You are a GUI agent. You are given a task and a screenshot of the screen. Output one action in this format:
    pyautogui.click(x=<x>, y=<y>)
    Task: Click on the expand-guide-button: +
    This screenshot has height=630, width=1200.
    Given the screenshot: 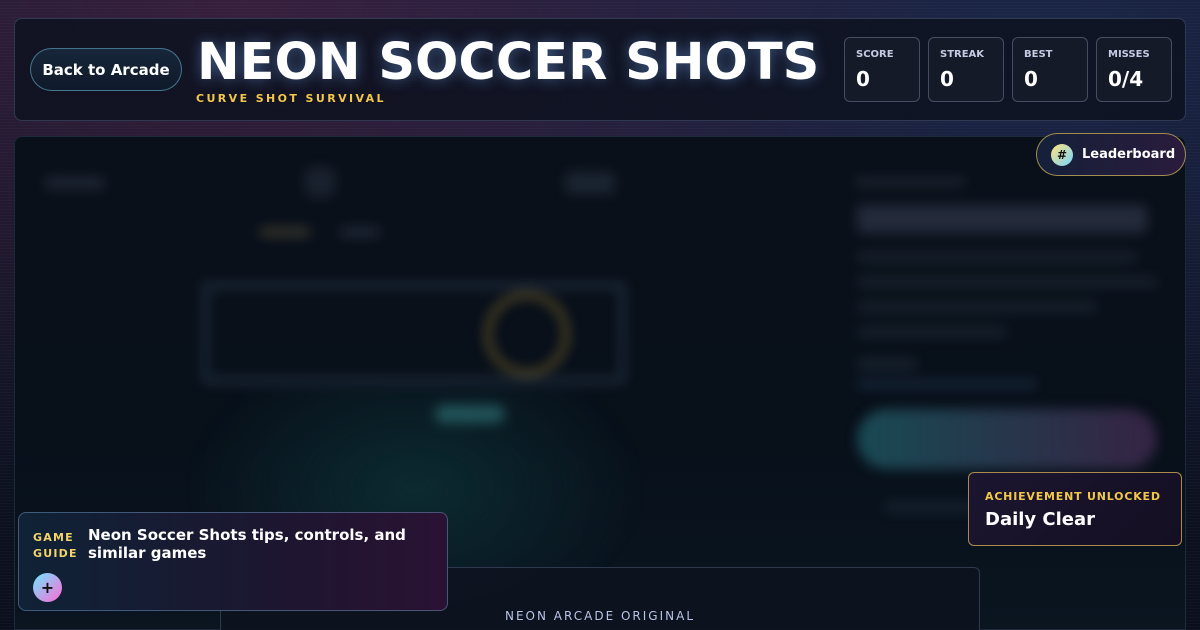 What is the action you would take?
    pyautogui.click(x=47, y=587)
    